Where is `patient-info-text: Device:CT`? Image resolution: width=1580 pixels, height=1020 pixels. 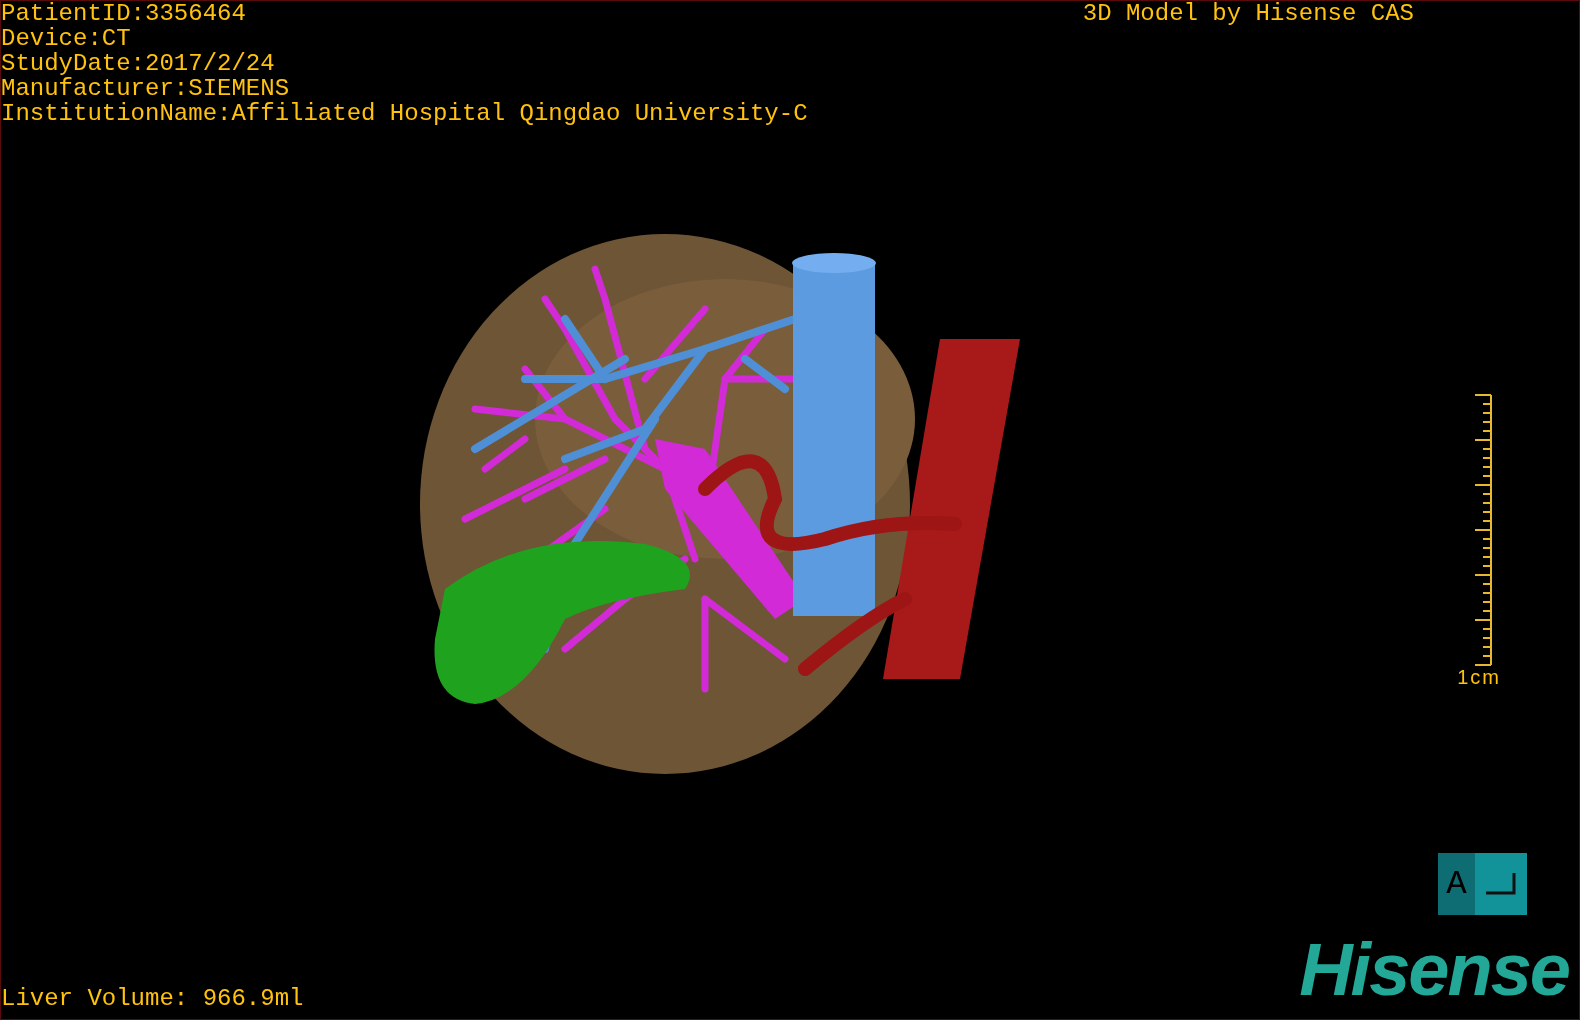 patient-info-text: Device:CT is located at coordinates (66, 38).